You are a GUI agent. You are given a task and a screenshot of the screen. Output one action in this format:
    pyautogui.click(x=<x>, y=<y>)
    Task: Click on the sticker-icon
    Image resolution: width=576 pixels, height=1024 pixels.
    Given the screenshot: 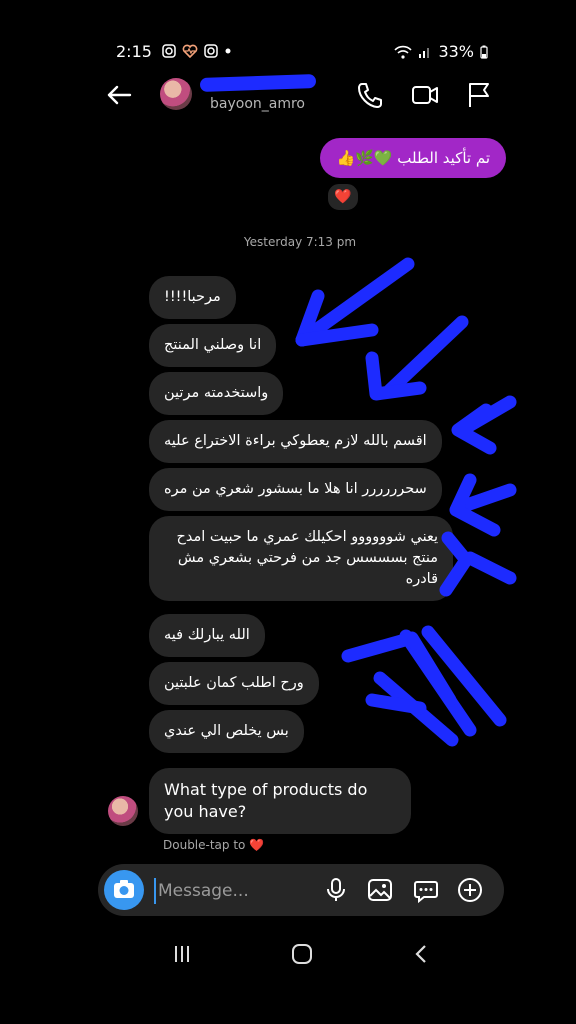 What is the action you would take?
    pyautogui.click(x=426, y=890)
    